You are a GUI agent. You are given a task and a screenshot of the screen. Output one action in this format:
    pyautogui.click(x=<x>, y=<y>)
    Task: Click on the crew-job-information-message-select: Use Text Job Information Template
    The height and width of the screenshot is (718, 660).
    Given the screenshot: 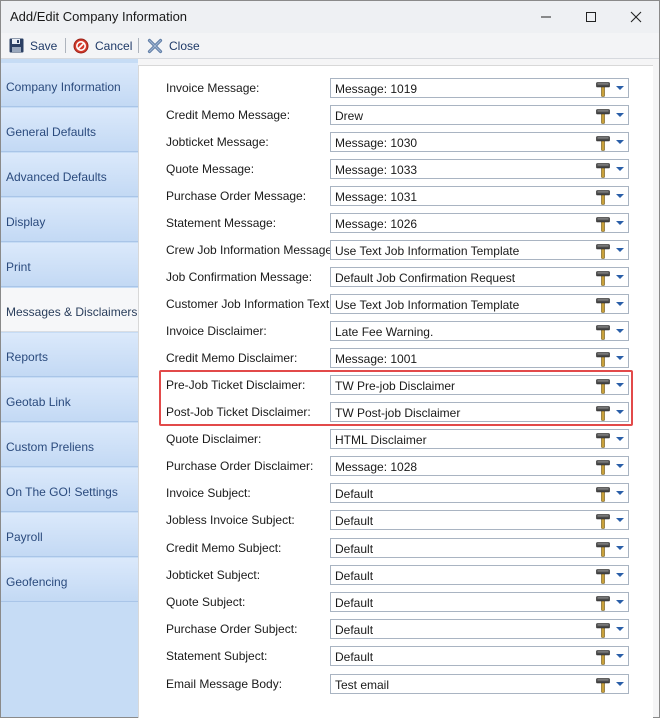 What is the action you would take?
    pyautogui.click(x=479, y=250)
    